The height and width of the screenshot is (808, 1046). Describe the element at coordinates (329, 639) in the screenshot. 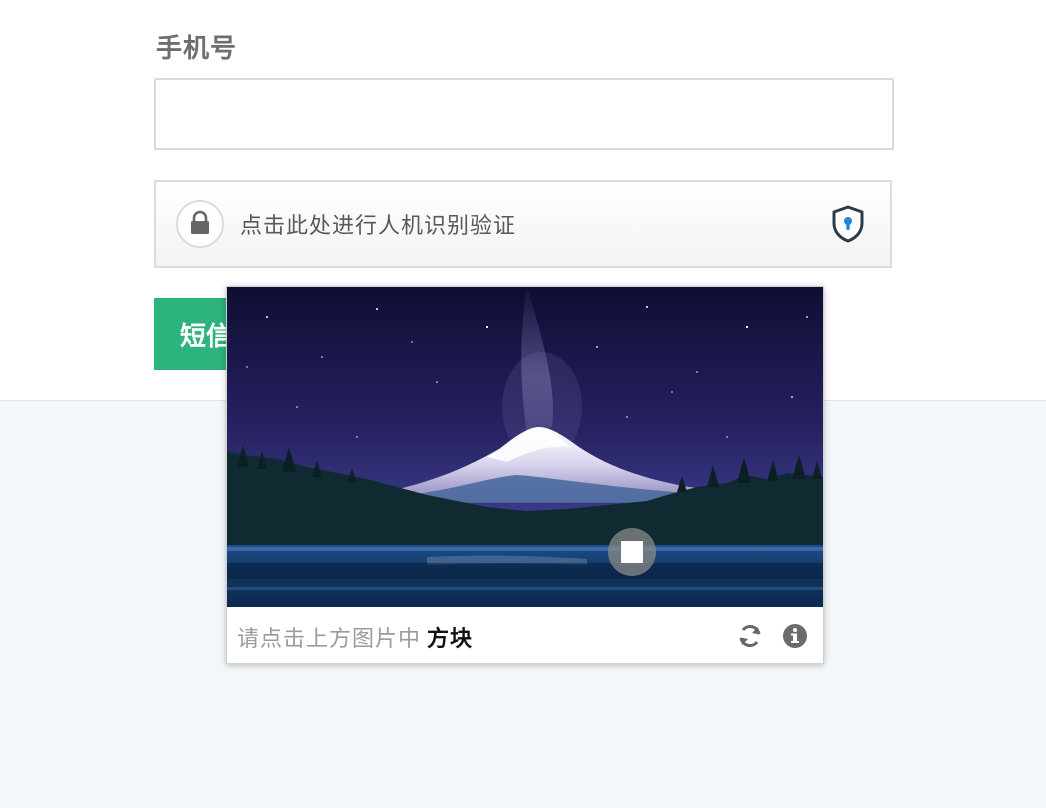

I see `instruction-prefix: 请点击上方图片中` at that location.